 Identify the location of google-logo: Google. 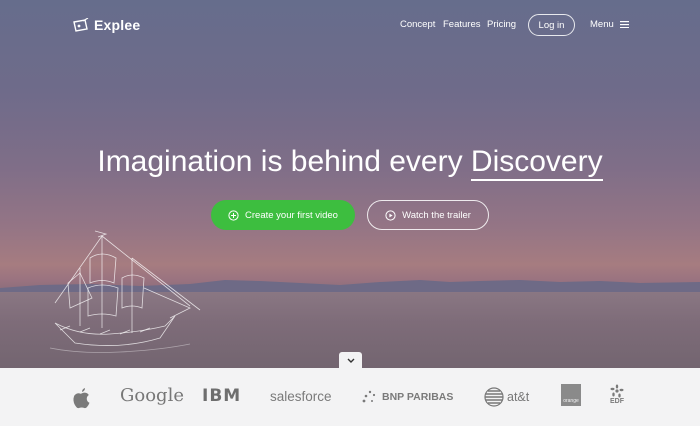
(152, 395).